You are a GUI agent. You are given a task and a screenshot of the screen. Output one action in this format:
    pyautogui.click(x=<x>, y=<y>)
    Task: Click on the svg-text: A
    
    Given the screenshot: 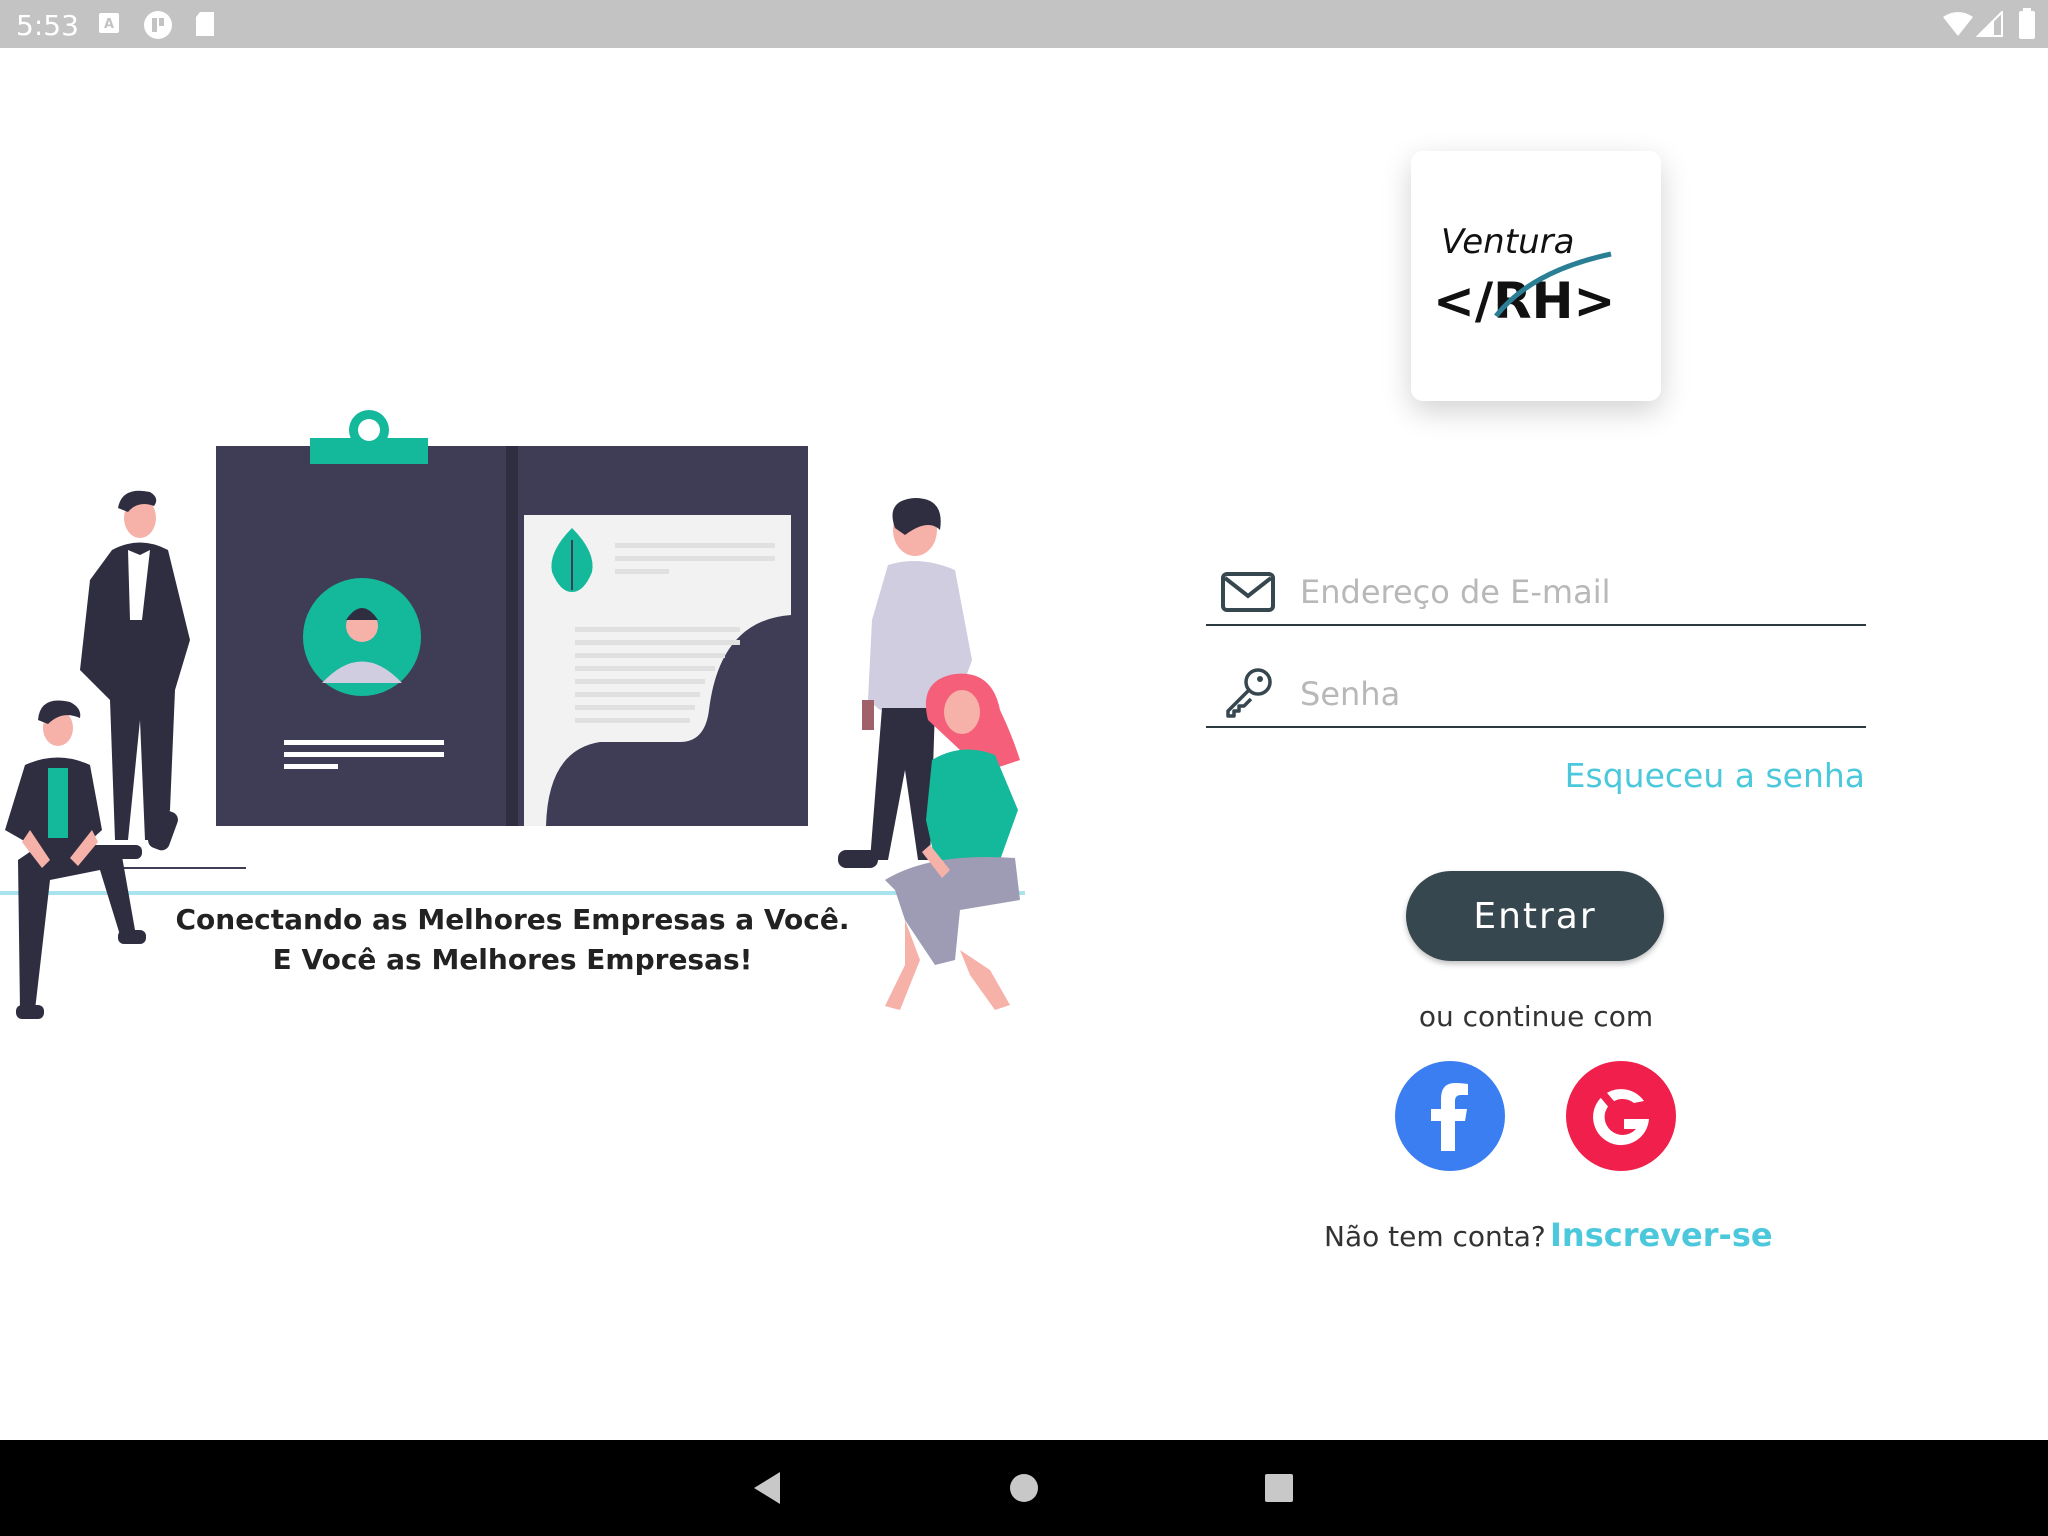 What is the action you would take?
    pyautogui.click(x=109, y=24)
    